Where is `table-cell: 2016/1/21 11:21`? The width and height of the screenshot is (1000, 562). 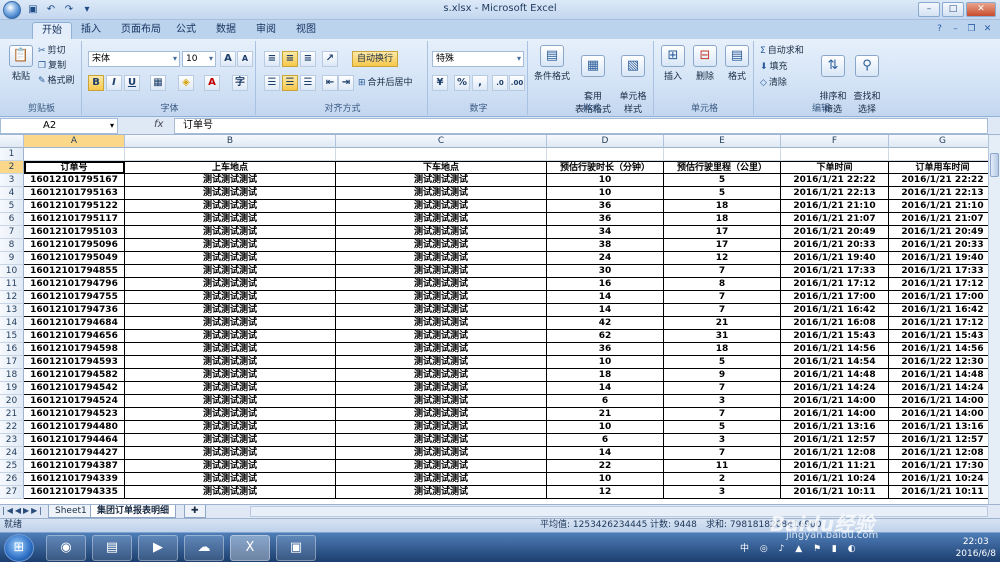
table-cell: 2016/1/21 11:21 is located at coordinates (835, 466).